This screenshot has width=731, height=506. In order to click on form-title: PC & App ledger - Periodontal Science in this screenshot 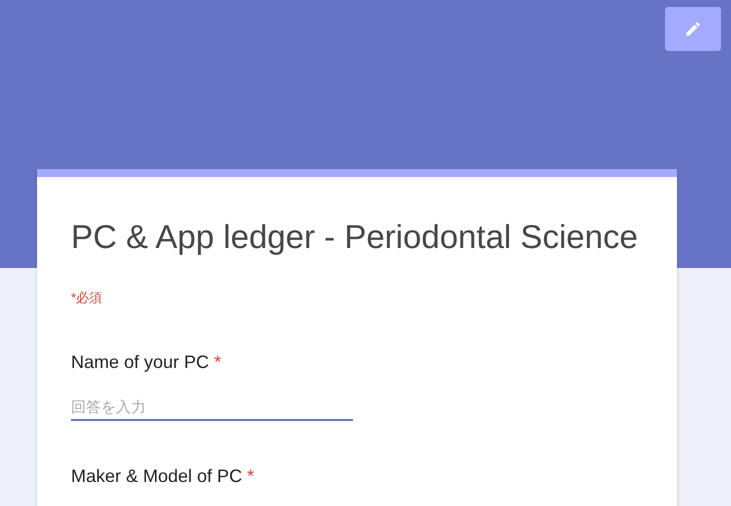, I will do `click(355, 237)`.